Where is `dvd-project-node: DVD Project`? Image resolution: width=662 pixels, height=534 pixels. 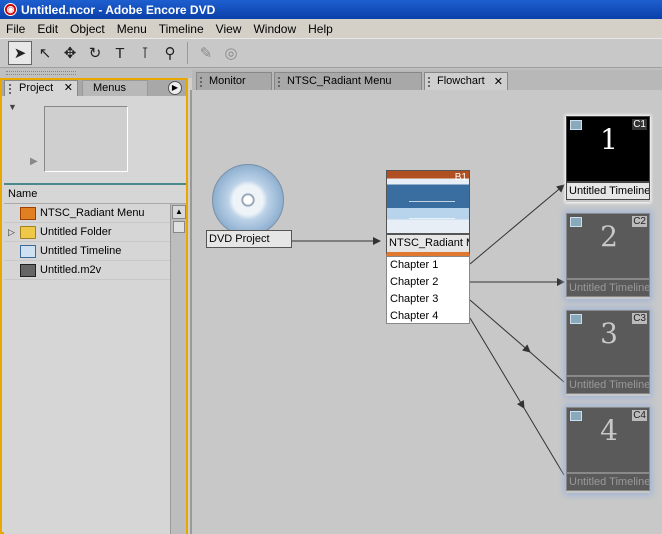 dvd-project-node: DVD Project is located at coordinates (249, 207).